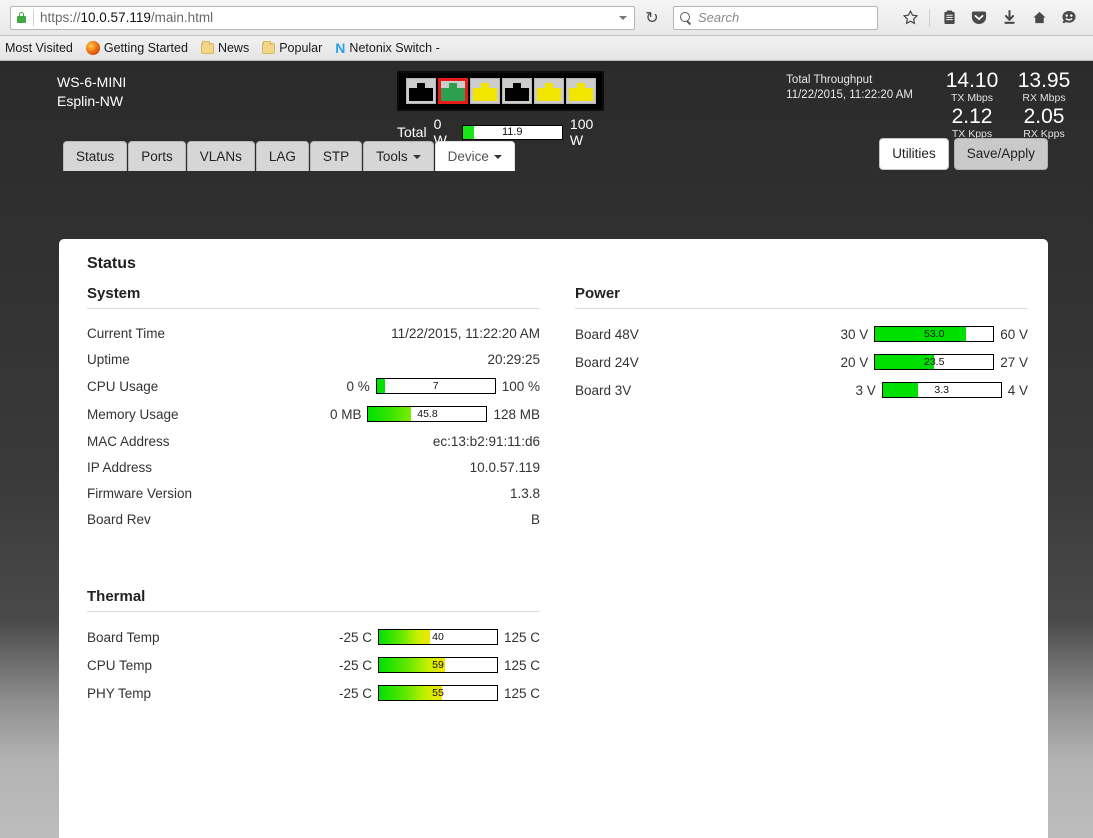 This screenshot has height=838, width=1093. What do you see at coordinates (972, 116) in the screenshot?
I see `tx-kpps-value: 2.12` at bounding box center [972, 116].